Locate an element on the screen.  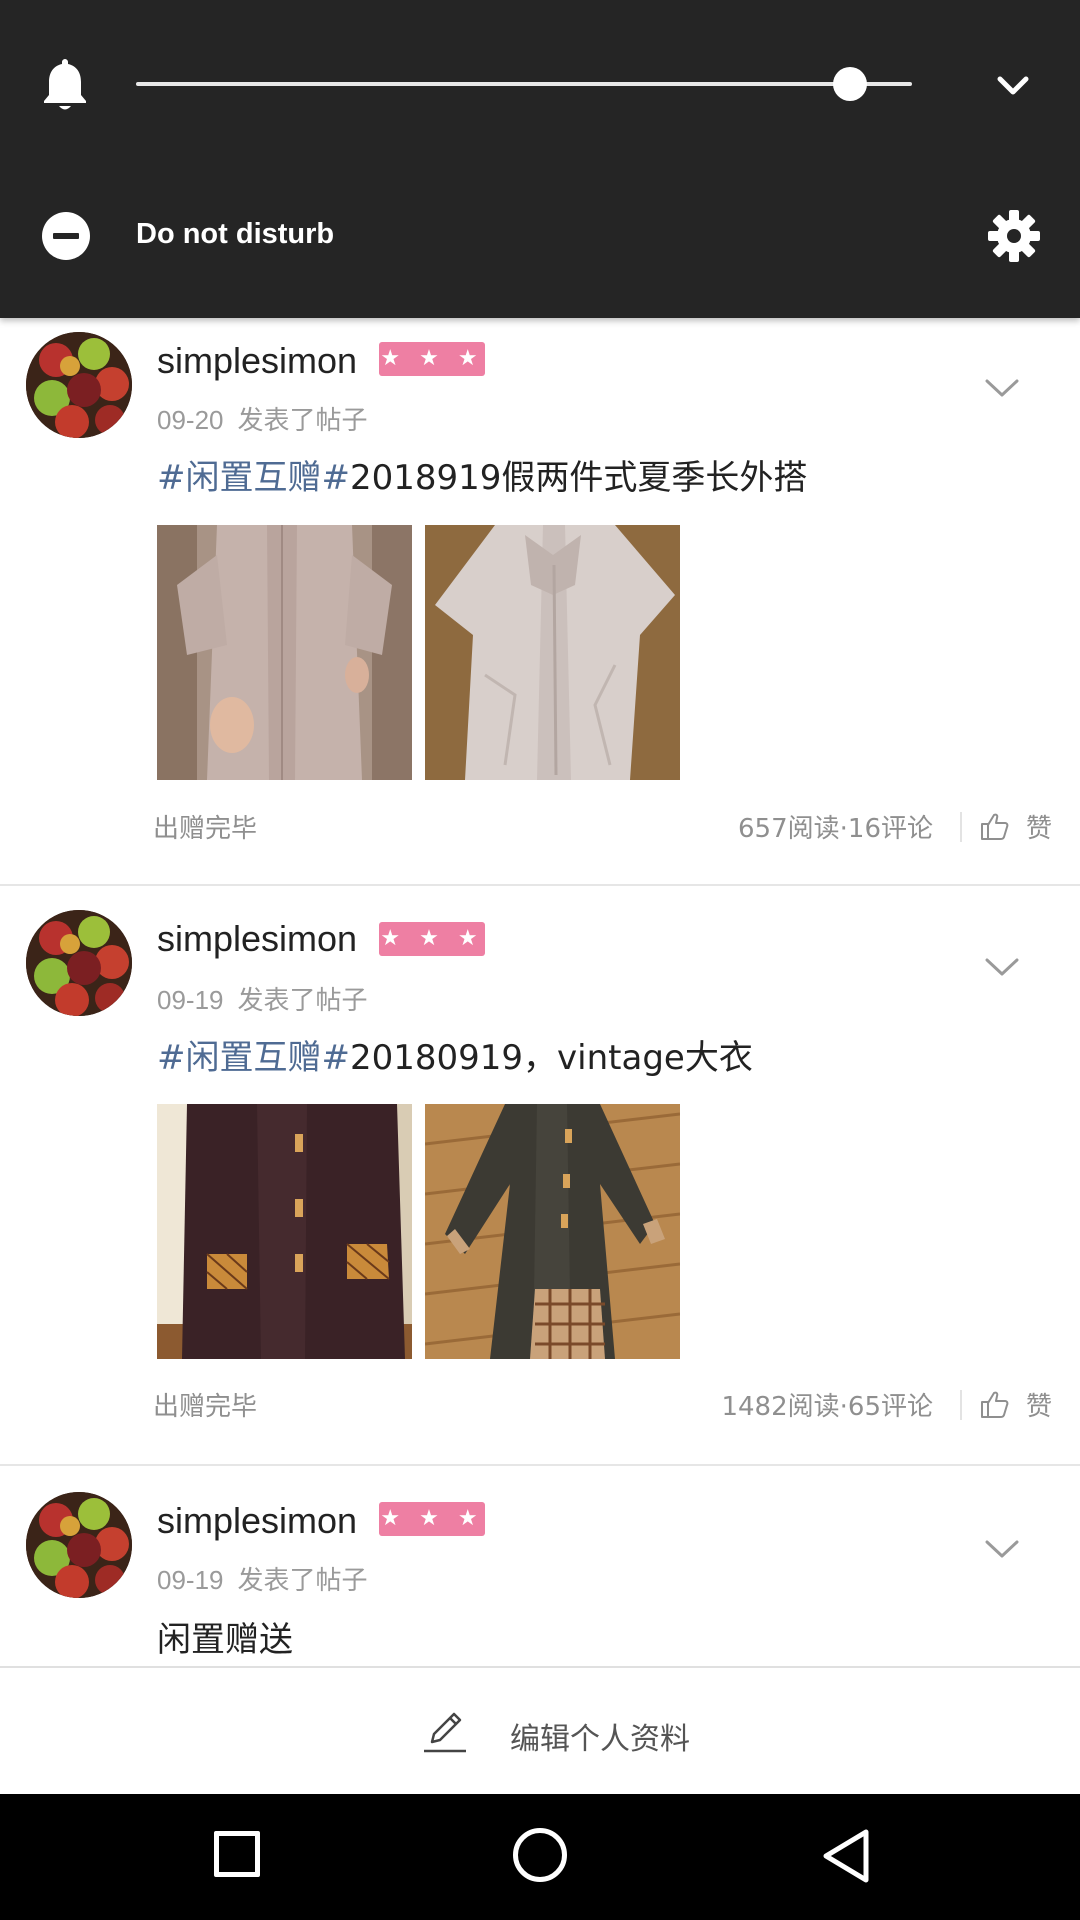
gear-icon is located at coordinates (1014, 236).